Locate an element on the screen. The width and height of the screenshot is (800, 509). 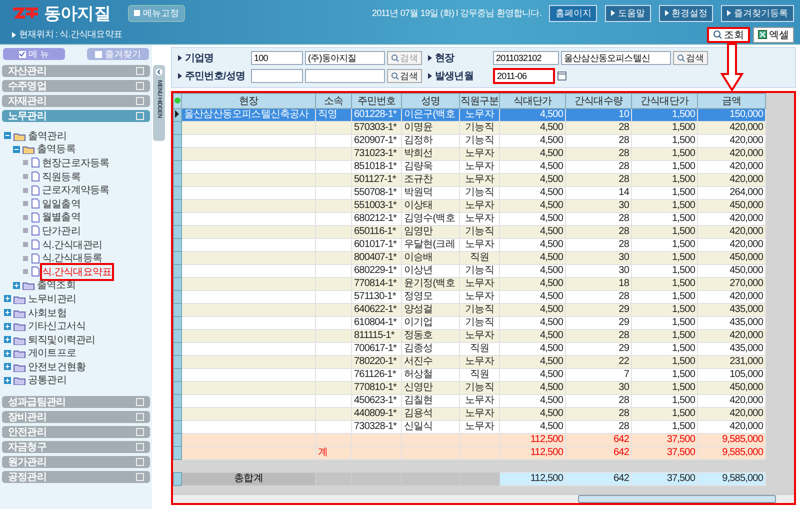
status-dot-icon is located at coordinates (177, 100).